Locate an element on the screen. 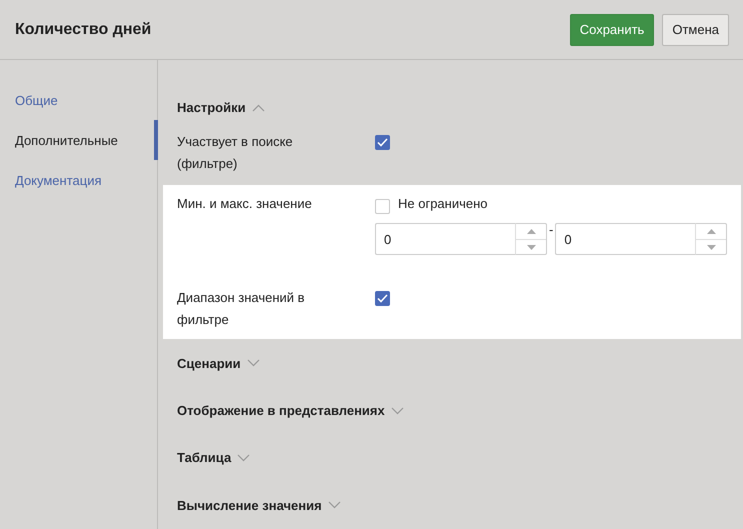  cancel-button: Отмена is located at coordinates (695, 30).